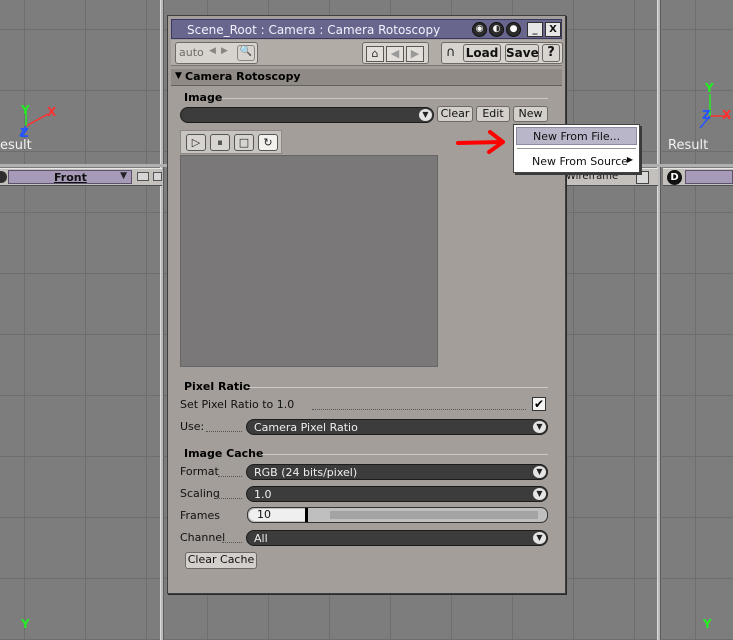  Describe the element at coordinates (268, 142) in the screenshot. I see `loop-icon: ↻` at that location.